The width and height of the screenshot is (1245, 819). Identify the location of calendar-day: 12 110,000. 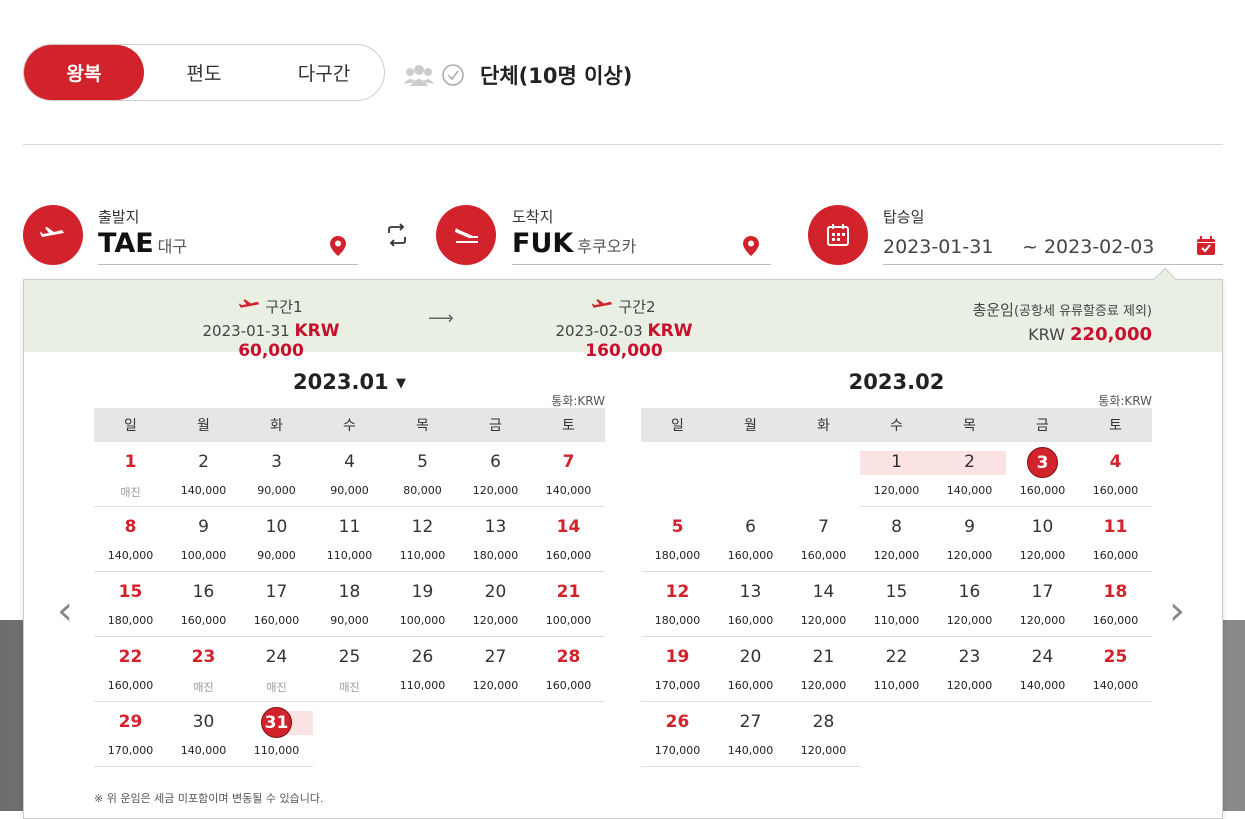
(422, 539).